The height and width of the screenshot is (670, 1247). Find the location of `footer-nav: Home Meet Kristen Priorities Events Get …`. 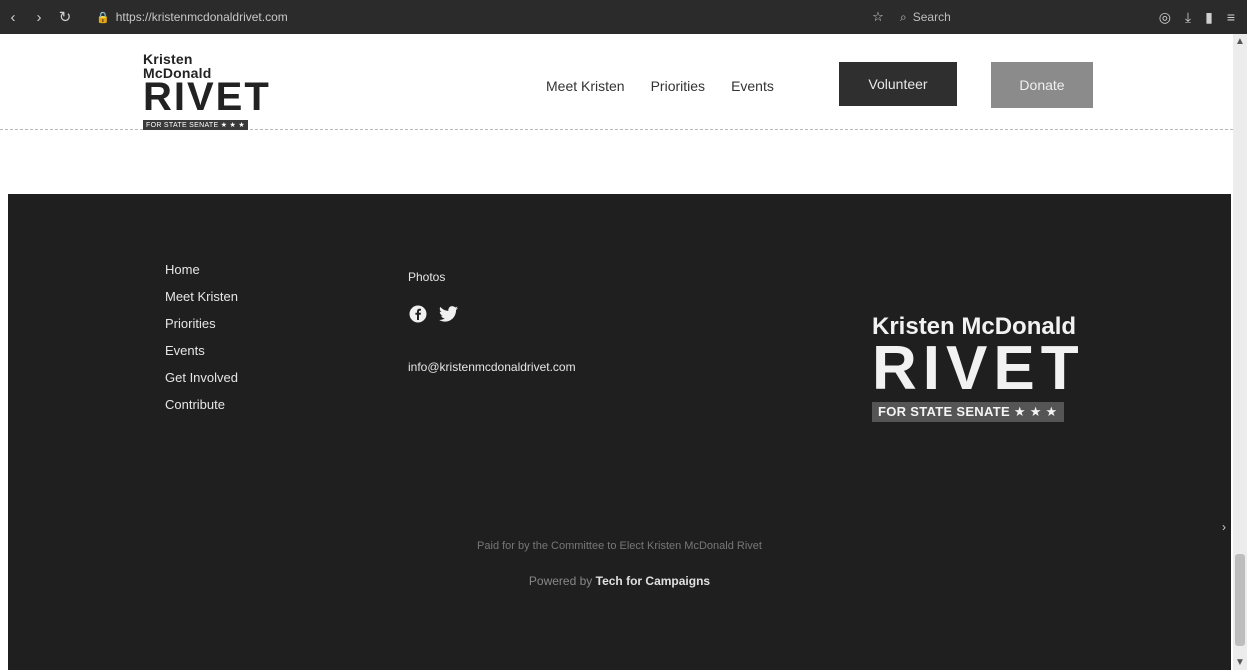

footer-nav: Home Meet Kristen Priorities Events Get … is located at coordinates (201, 343).